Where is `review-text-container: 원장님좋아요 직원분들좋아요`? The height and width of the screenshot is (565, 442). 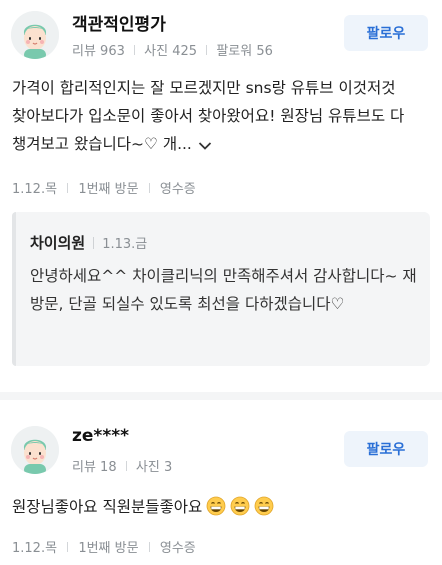 review-text-container: 원장님좋아요 직원분들좋아요 is located at coordinates (217, 509).